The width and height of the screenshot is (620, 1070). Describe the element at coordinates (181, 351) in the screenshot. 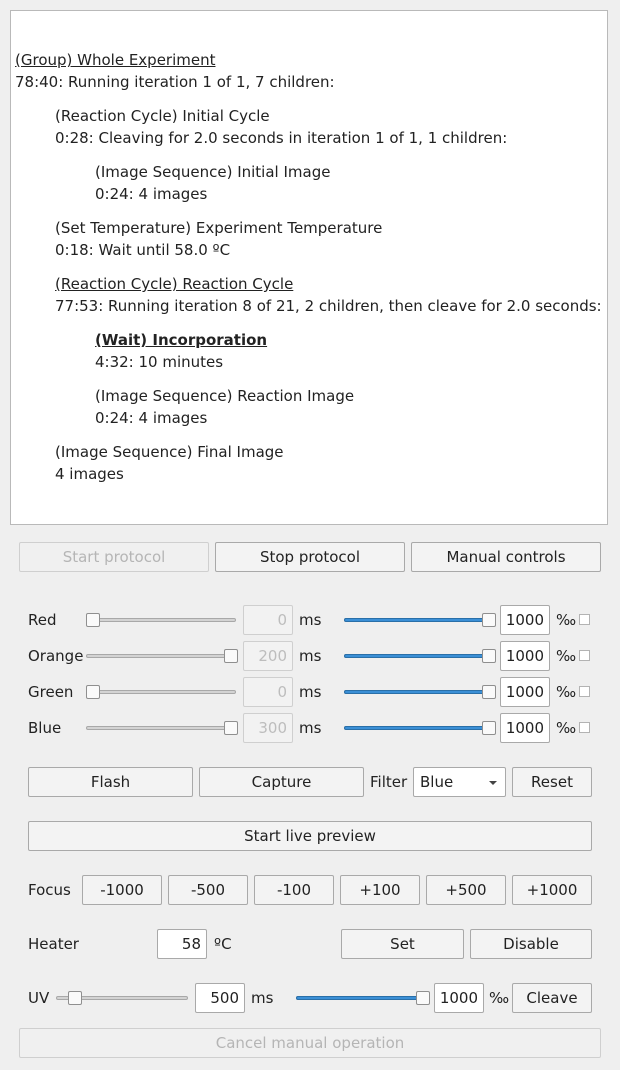

I see `log-entry-incorporation: (Wait) Incorporation 4:32: 10 minutes` at that location.